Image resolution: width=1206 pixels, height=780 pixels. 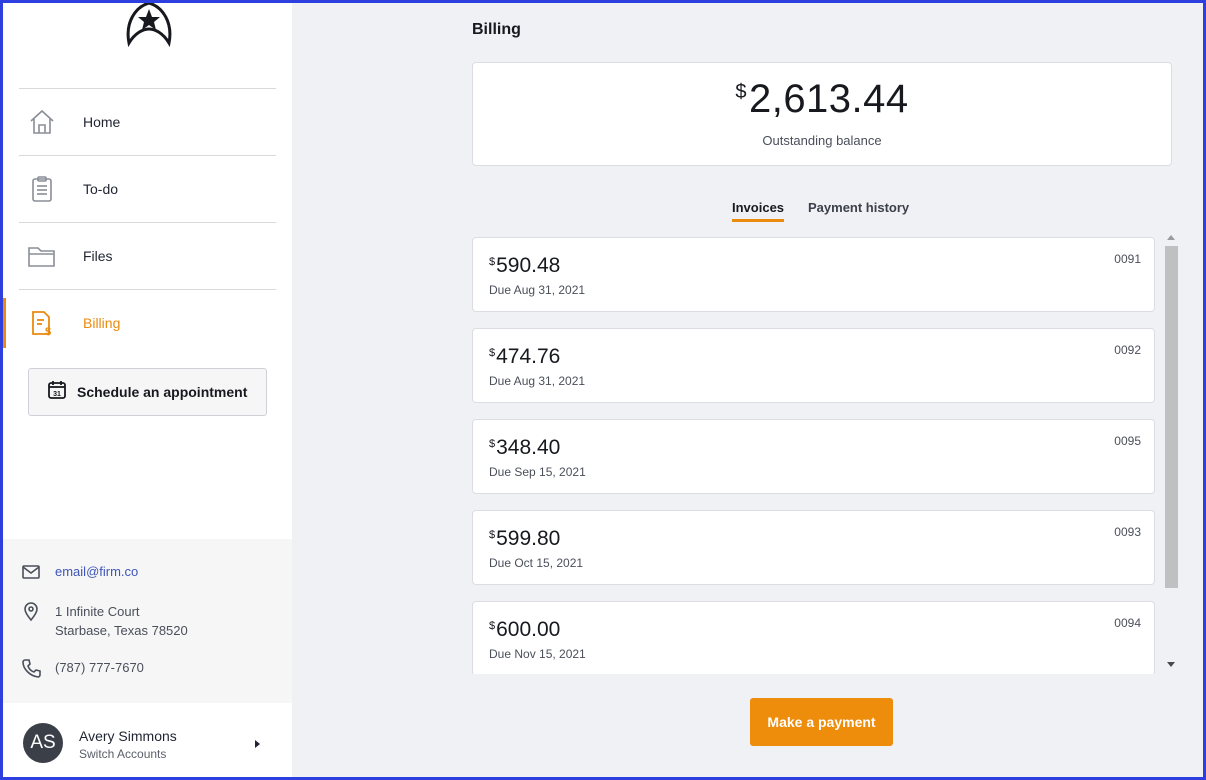 What do you see at coordinates (813, 365) in the screenshot?
I see `invoice-card: $474.76 Due Aug 31, 2021 0092` at bounding box center [813, 365].